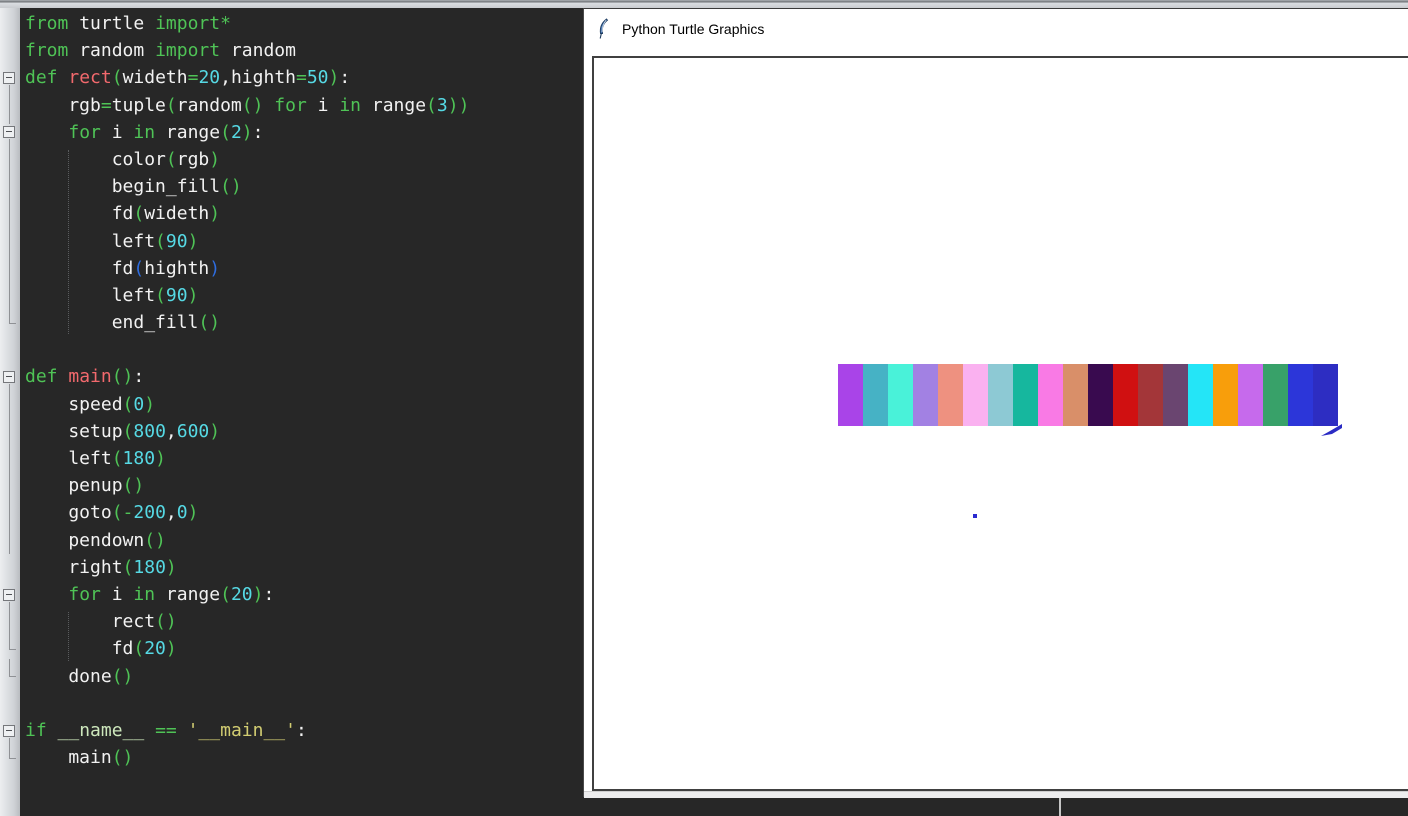 The height and width of the screenshot is (816, 1408). Describe the element at coordinates (1060, 807) in the screenshot. I see `background-window-edge` at that location.